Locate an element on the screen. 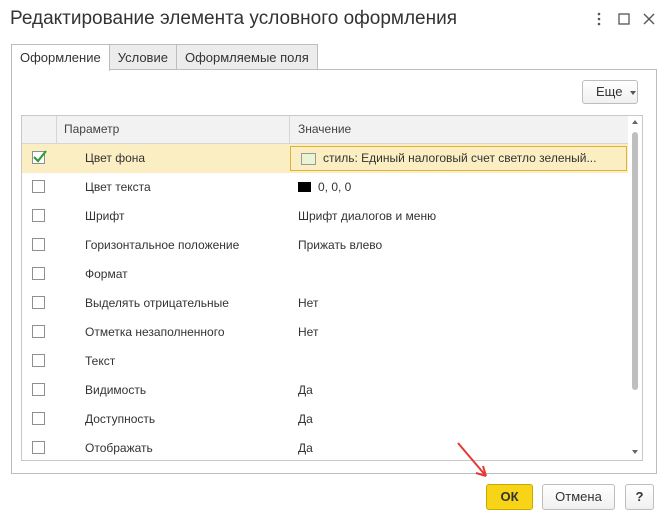 This screenshot has height=523, width=672. more-button-label: Еще is located at coordinates (609, 91).